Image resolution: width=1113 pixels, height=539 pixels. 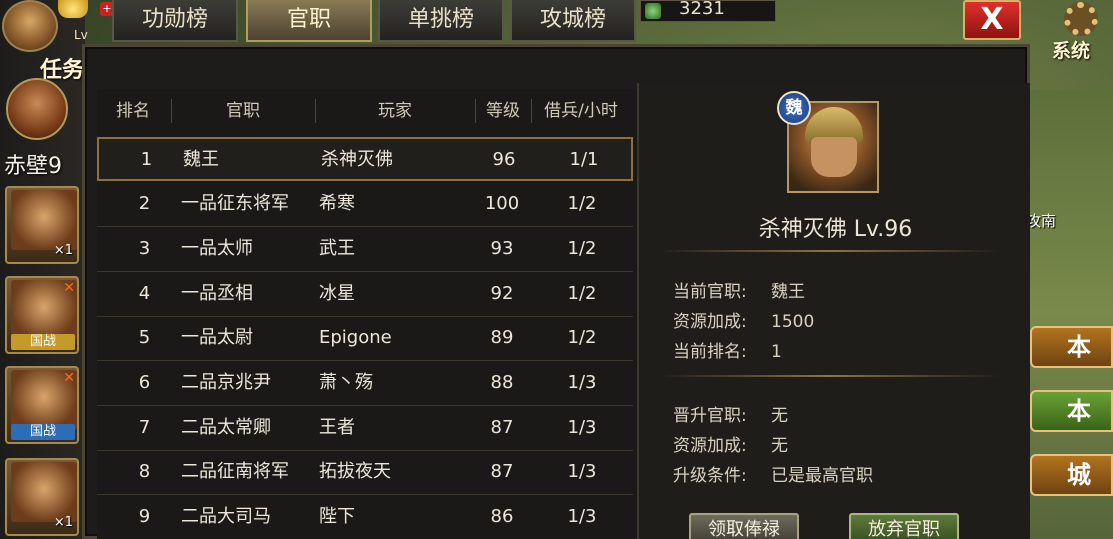 What do you see at coordinates (502, 203) in the screenshot?
I see `level-cell: 100` at bounding box center [502, 203].